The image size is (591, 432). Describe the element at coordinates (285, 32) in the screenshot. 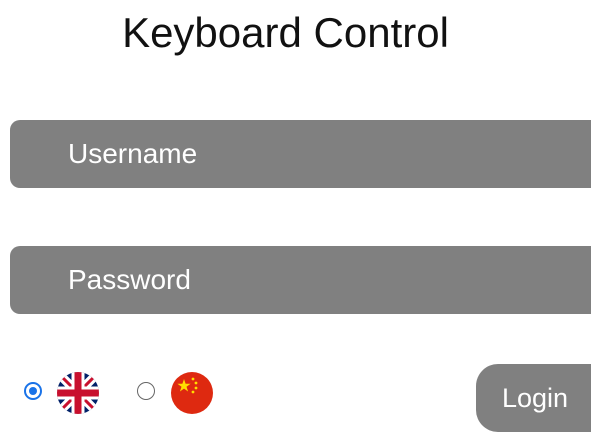

I see `page-title: Keyboard Control` at that location.